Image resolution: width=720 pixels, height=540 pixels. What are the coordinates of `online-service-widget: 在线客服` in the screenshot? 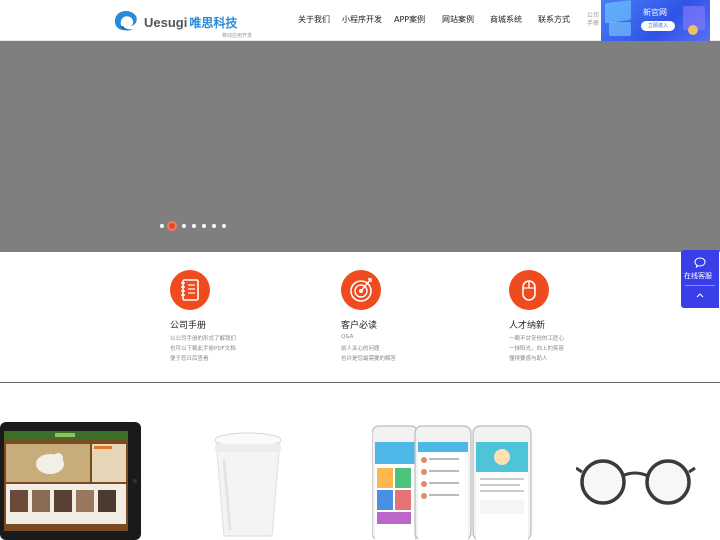 It's located at (700, 279).